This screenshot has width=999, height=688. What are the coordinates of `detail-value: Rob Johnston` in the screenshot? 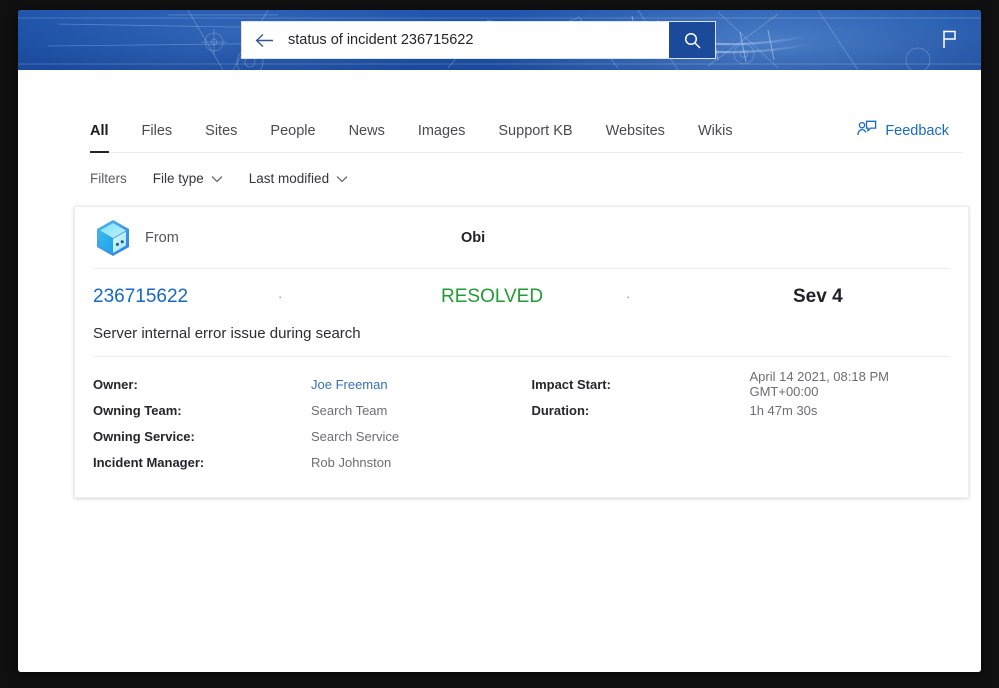 It's located at (351, 462).